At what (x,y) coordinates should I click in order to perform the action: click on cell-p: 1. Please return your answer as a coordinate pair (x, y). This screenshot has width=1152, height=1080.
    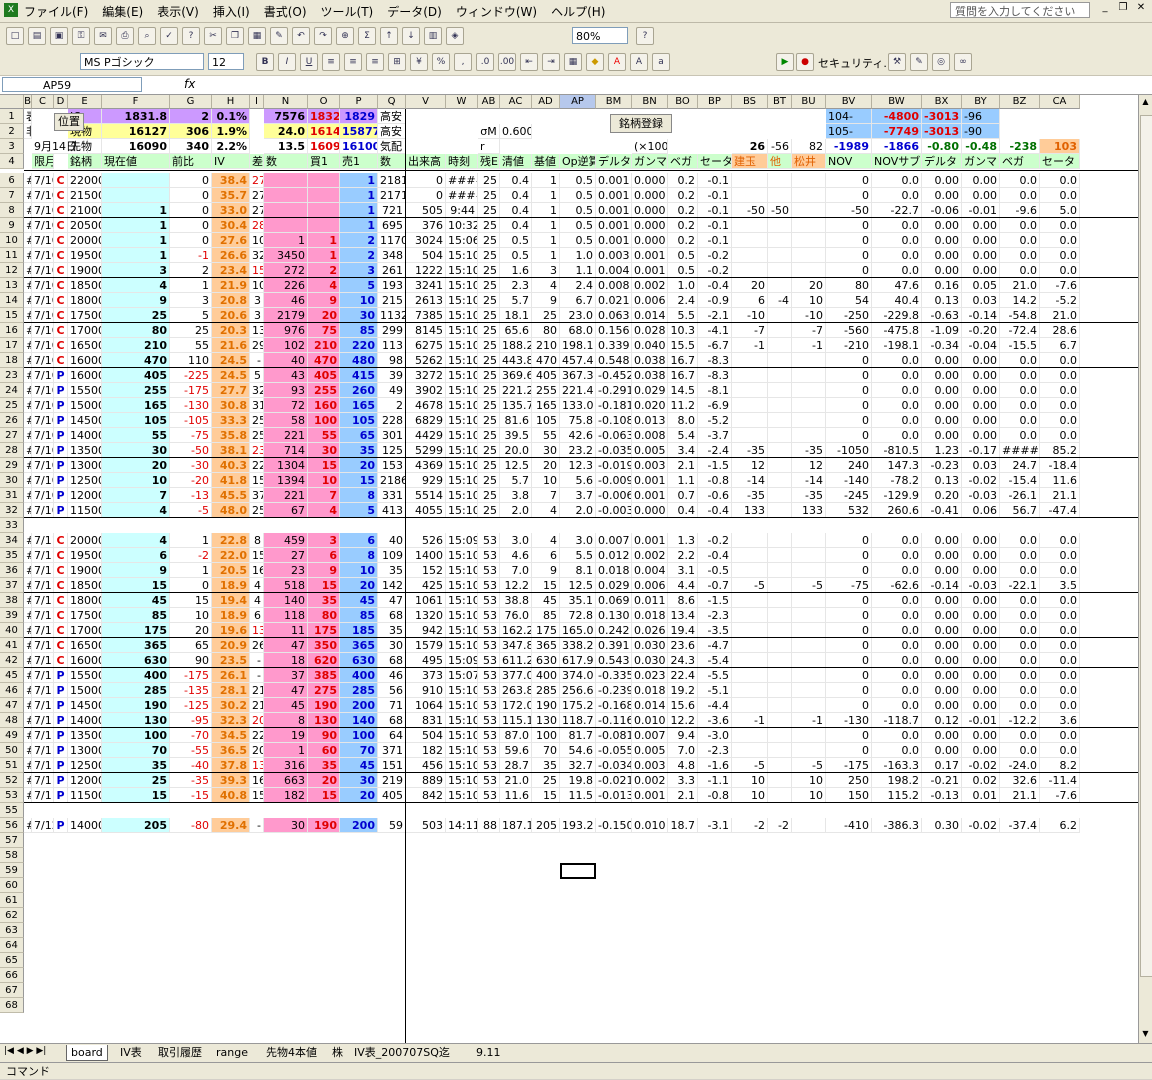
    Looking at the image, I should click on (359, 210).